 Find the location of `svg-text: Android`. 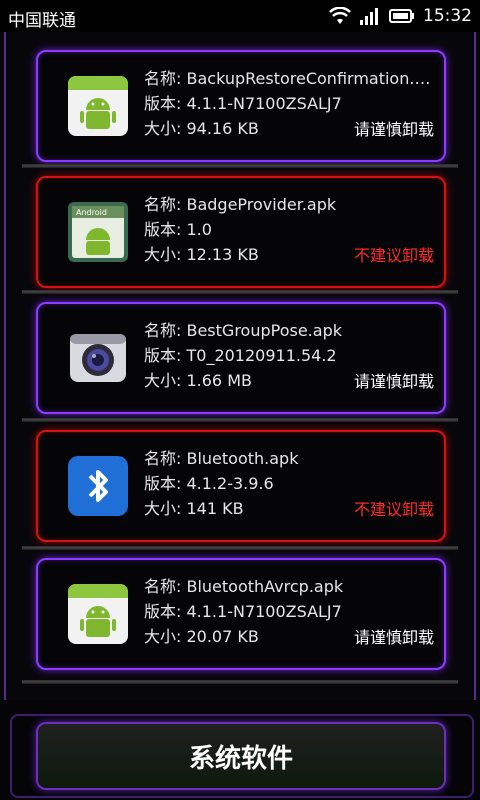

svg-text: Android is located at coordinates (91, 212).